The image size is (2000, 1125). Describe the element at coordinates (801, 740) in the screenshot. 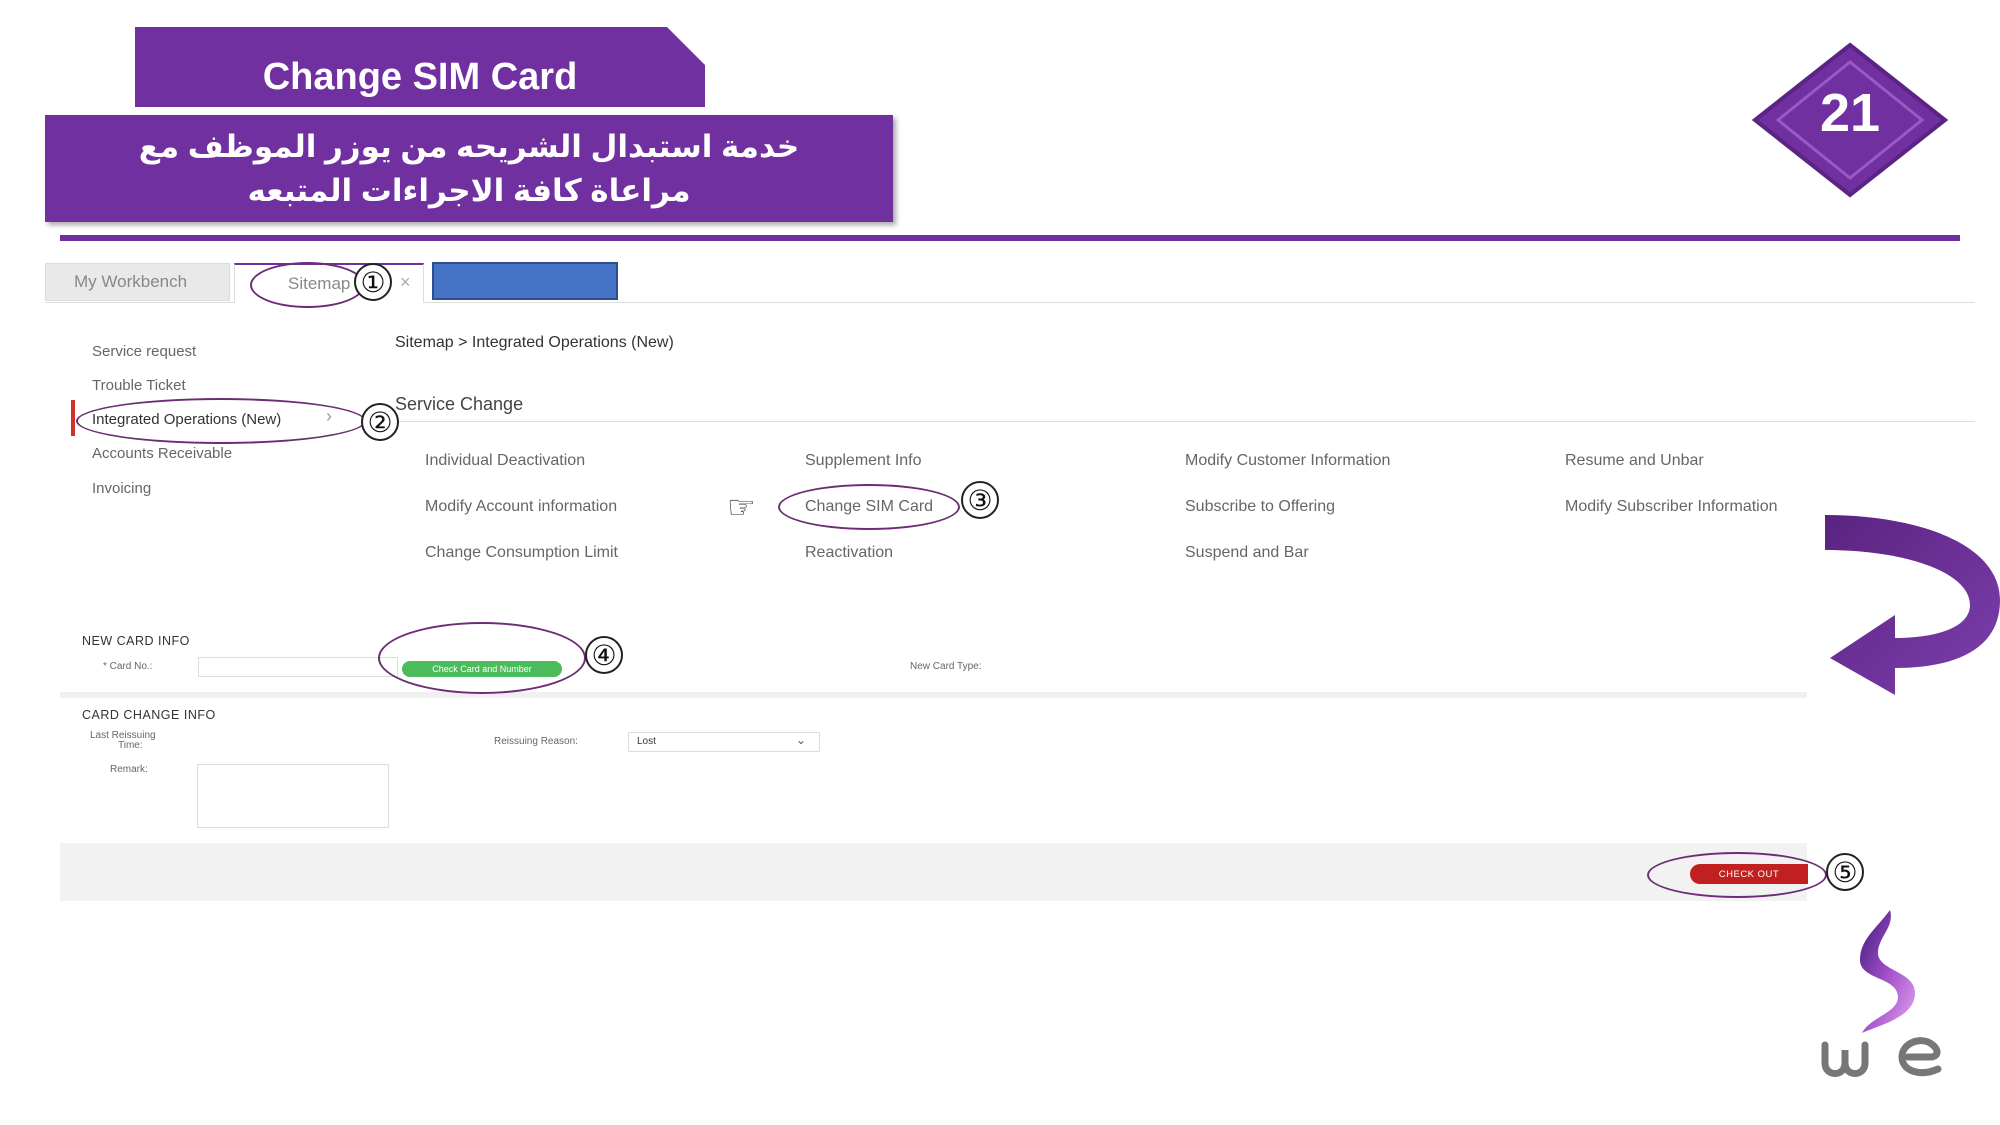

I see `chevron-down-icon: ⌄` at that location.